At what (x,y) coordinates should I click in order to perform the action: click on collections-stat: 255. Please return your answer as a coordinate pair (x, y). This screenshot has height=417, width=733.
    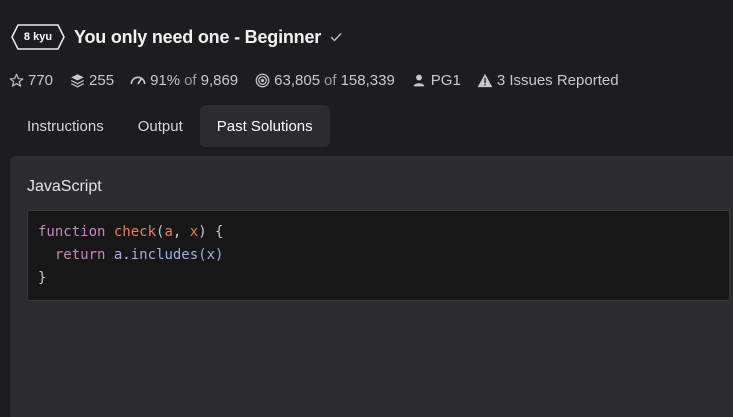
    Looking at the image, I should click on (91, 80).